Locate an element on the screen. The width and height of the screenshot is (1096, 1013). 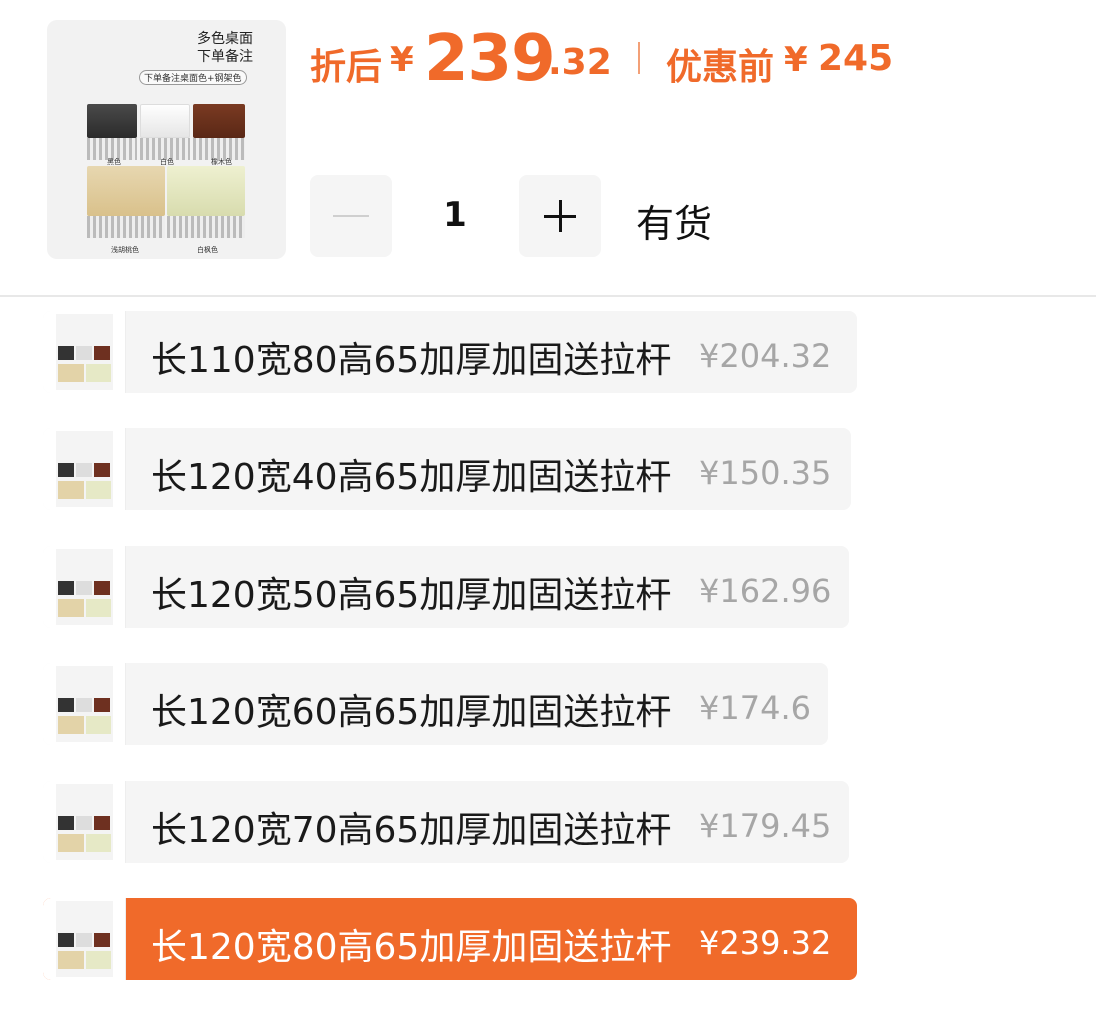
swatch-black is located at coordinates (112, 121).